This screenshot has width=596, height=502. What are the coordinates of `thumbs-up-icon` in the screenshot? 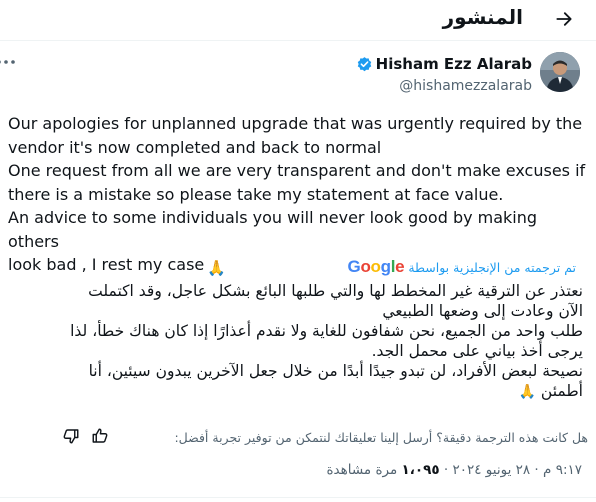 It's located at (100, 436).